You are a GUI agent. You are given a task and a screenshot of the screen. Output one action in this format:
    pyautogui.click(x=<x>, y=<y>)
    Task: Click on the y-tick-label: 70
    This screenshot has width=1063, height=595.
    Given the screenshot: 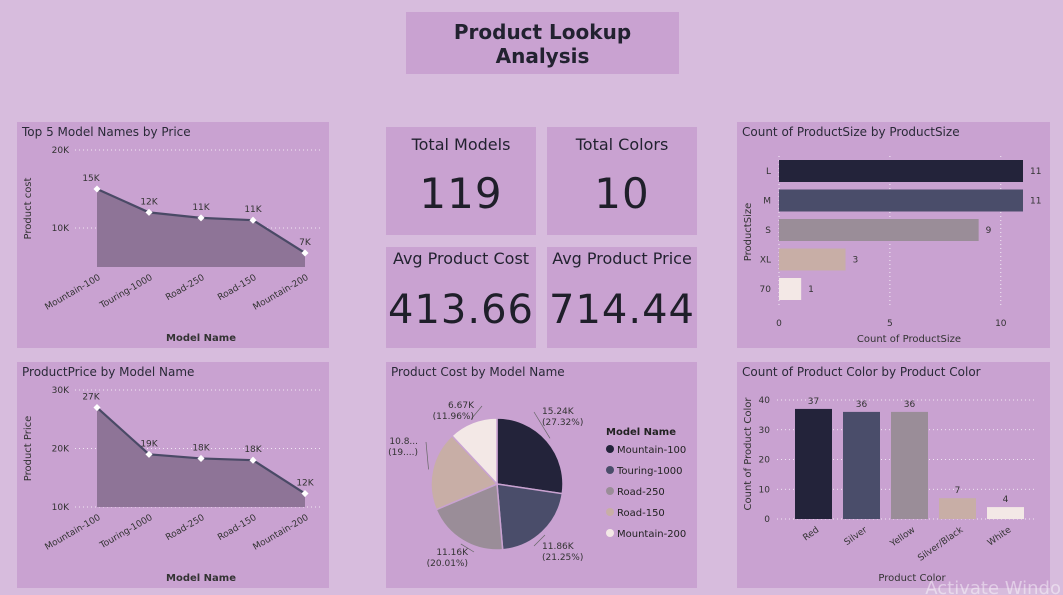 What is the action you would take?
    pyautogui.click(x=766, y=290)
    